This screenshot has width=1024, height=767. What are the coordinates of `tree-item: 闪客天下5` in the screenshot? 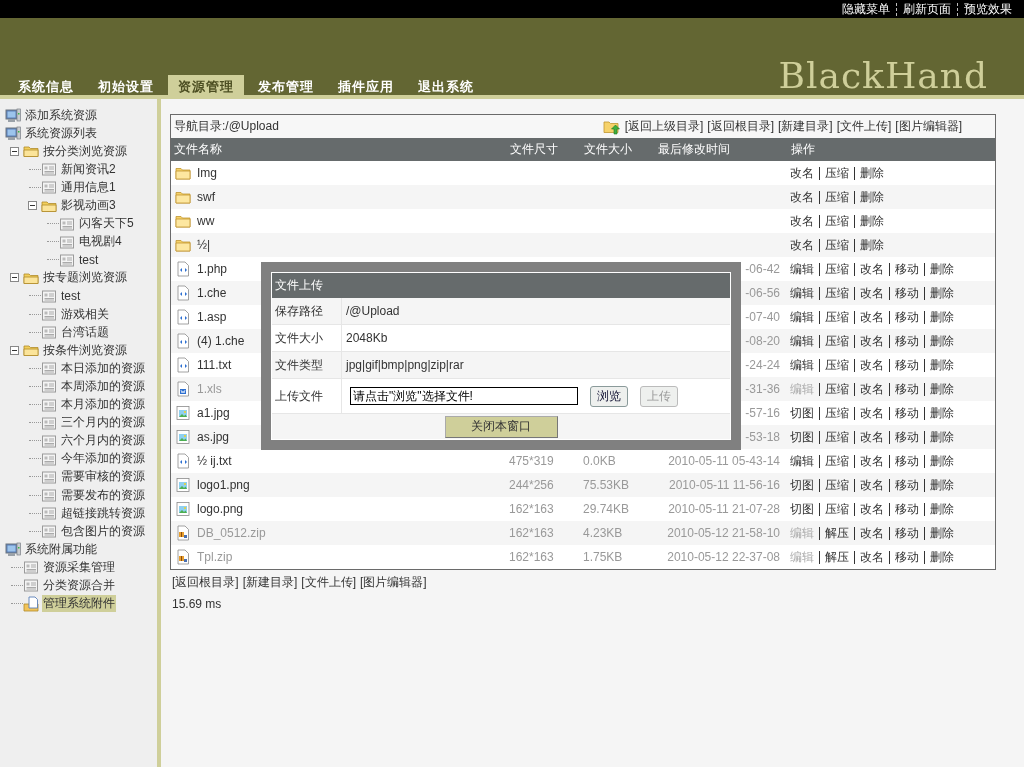 It's located at (106, 224).